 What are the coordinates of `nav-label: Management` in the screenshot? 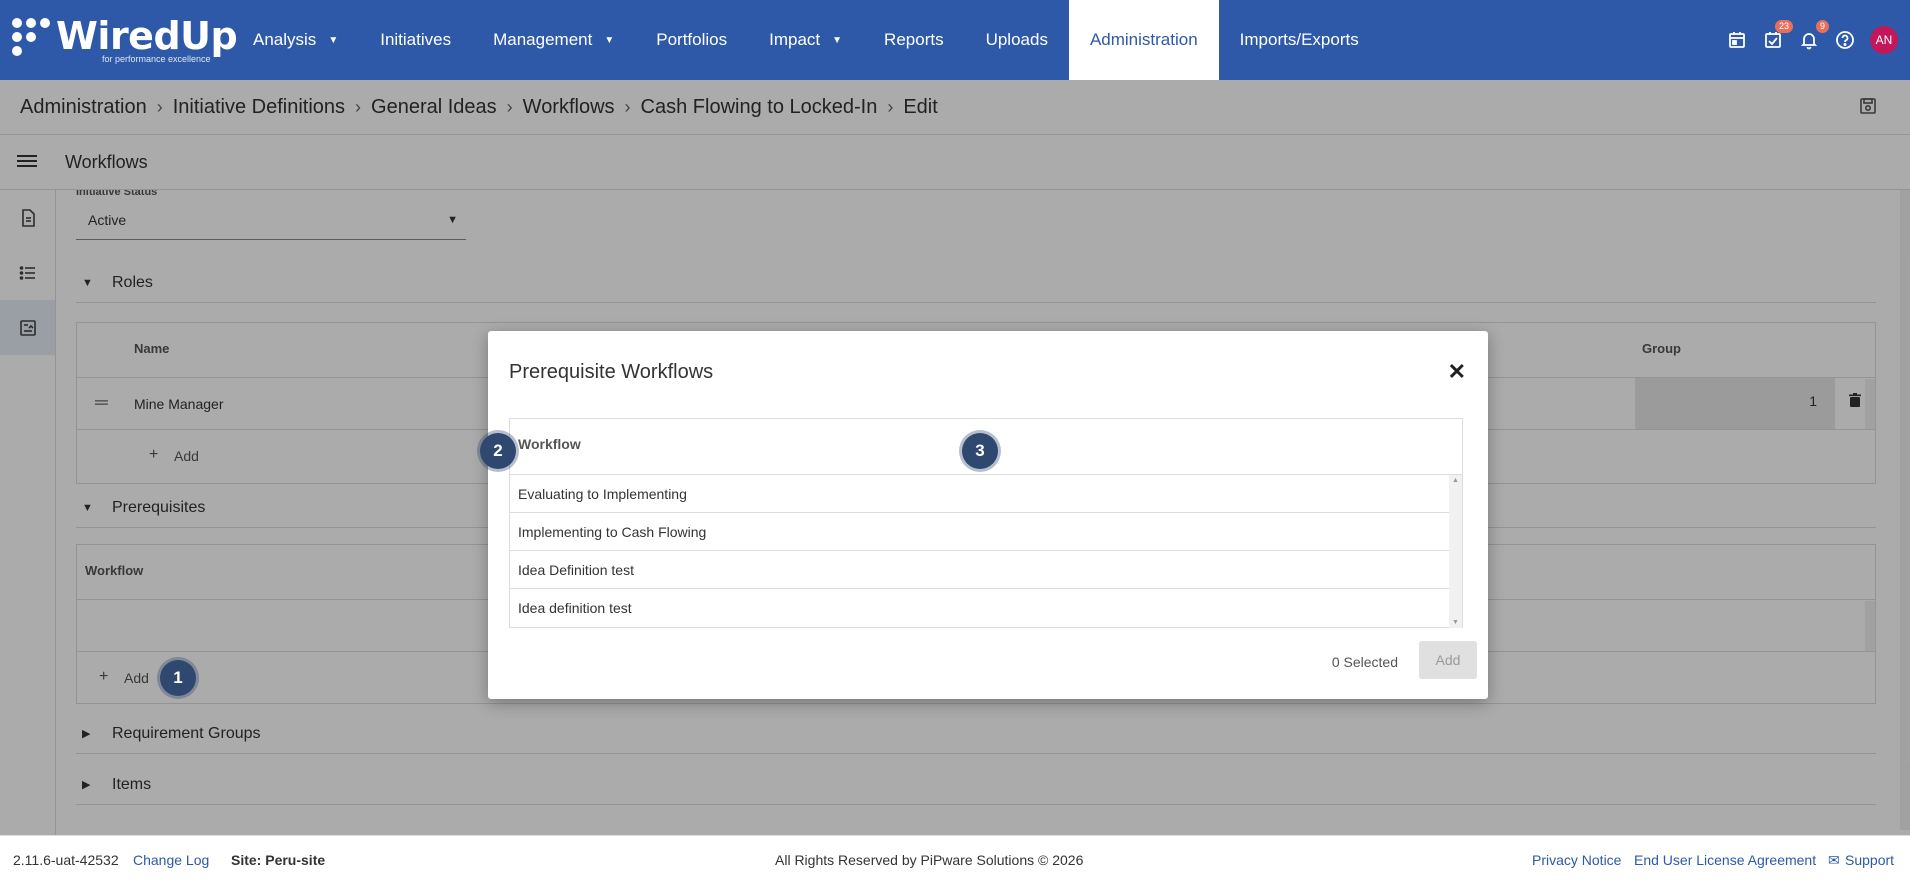 It's located at (543, 39).